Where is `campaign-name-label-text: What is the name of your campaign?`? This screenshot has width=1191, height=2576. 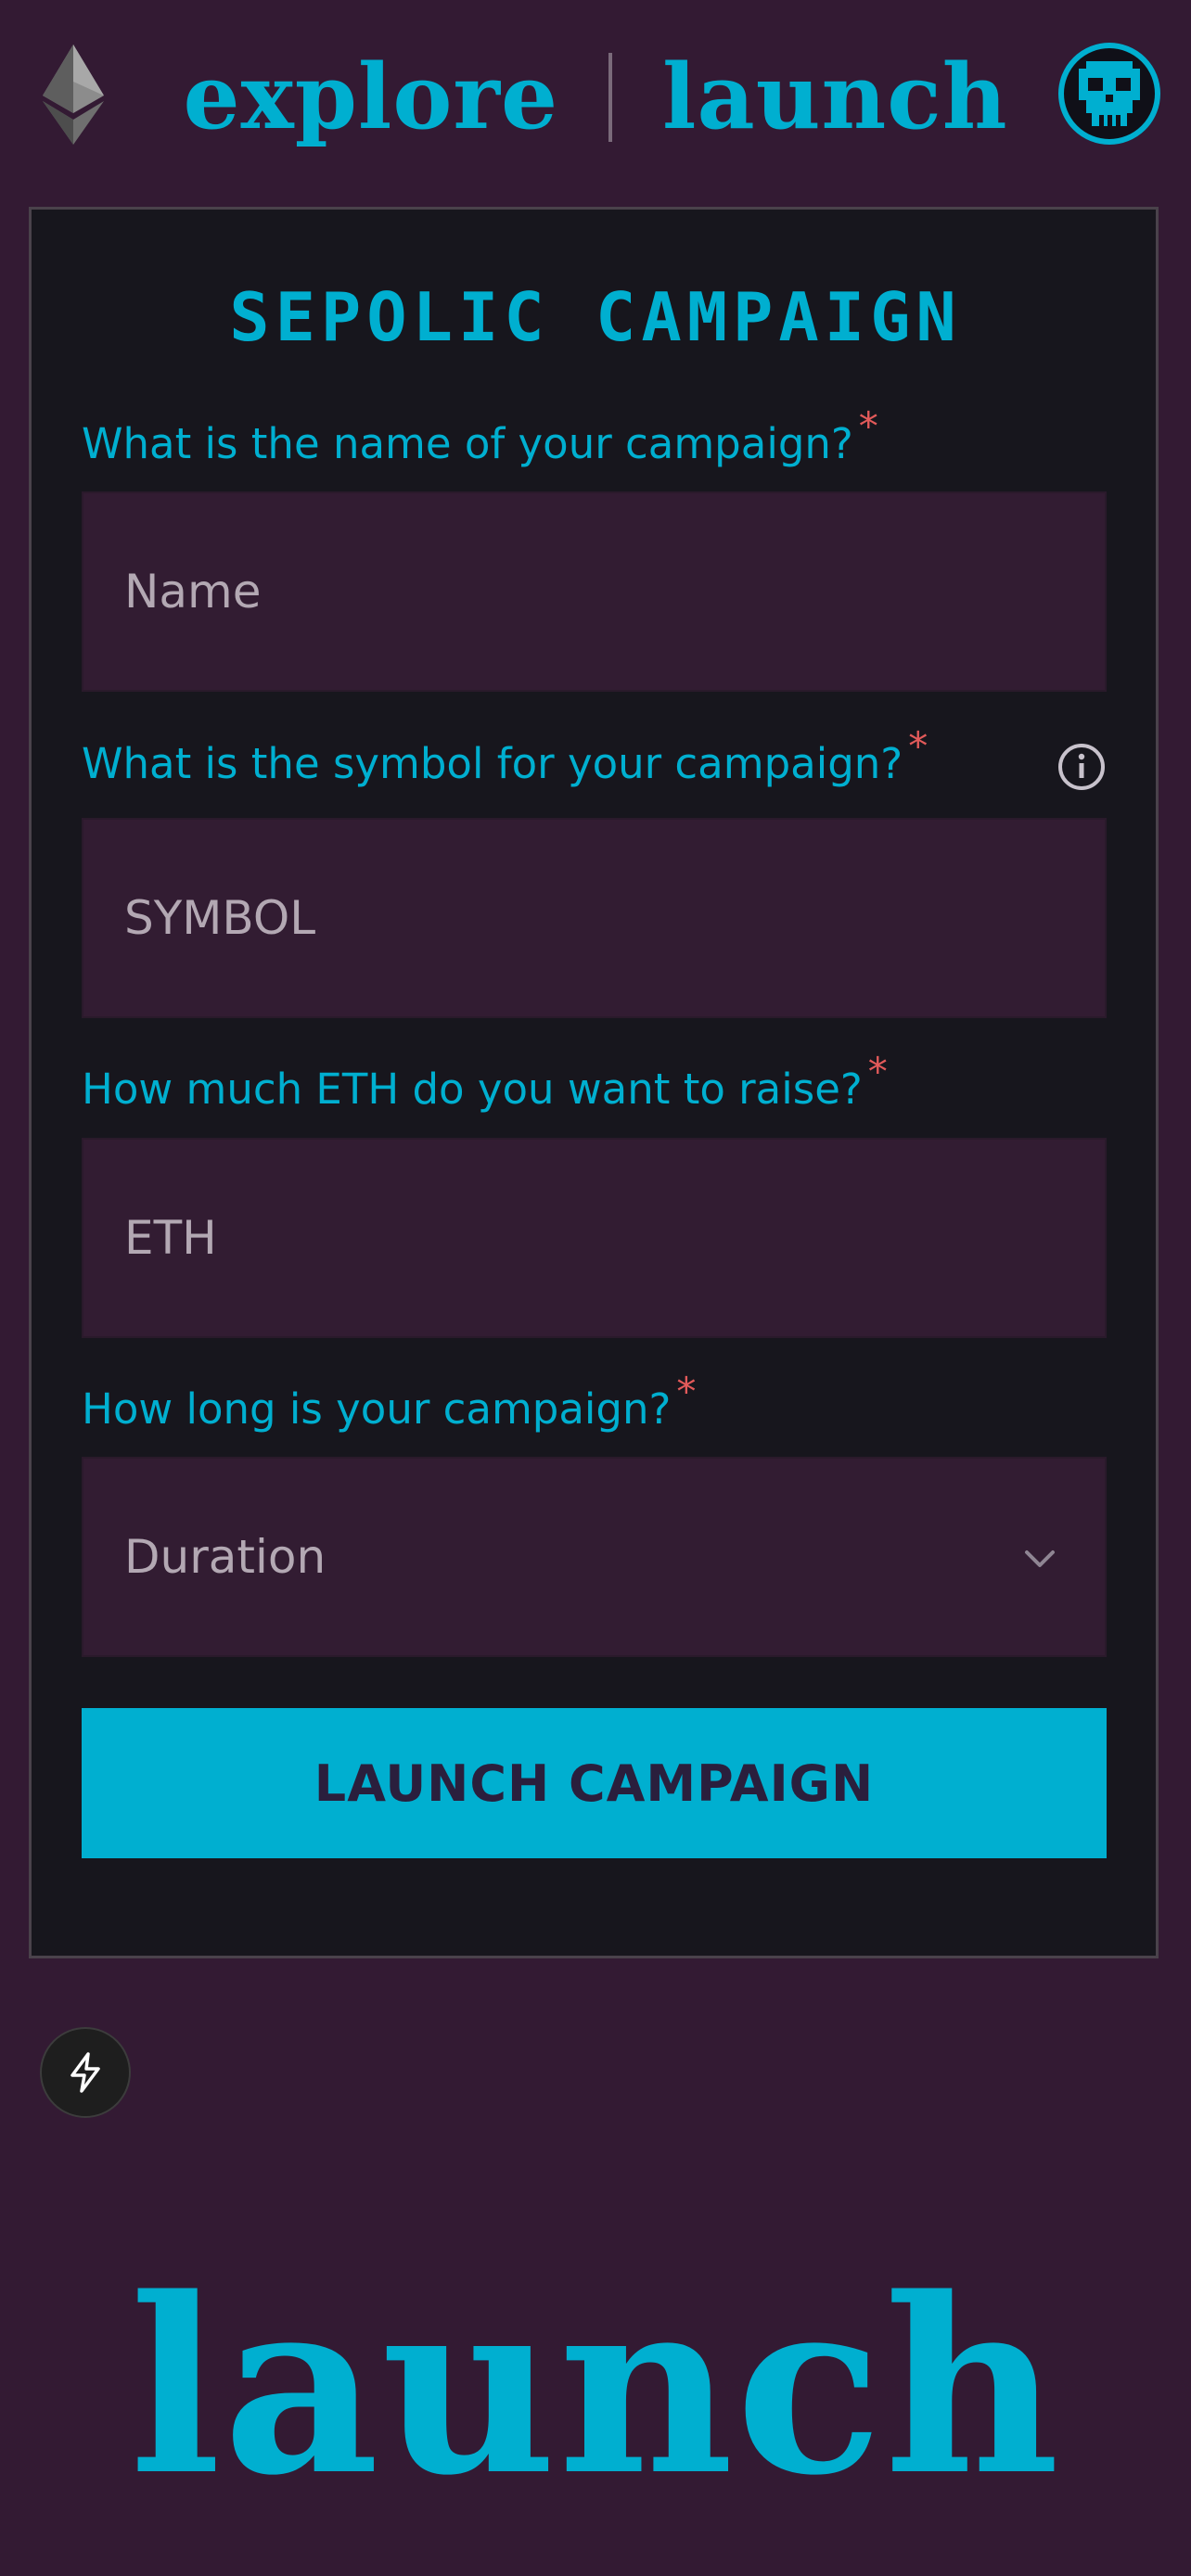
campaign-name-label-text: What is the name of your campaign? is located at coordinates (467, 443).